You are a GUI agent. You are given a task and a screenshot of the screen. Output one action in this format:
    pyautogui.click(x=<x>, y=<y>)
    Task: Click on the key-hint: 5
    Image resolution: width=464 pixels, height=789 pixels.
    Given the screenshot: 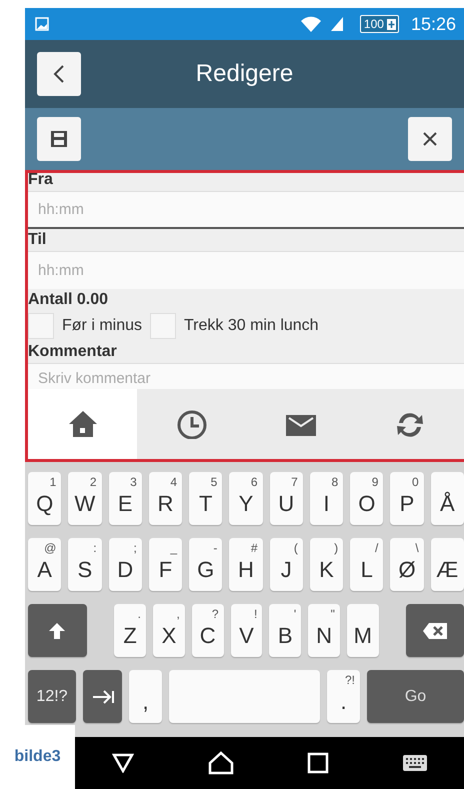 What is the action you would take?
    pyautogui.click(x=214, y=482)
    